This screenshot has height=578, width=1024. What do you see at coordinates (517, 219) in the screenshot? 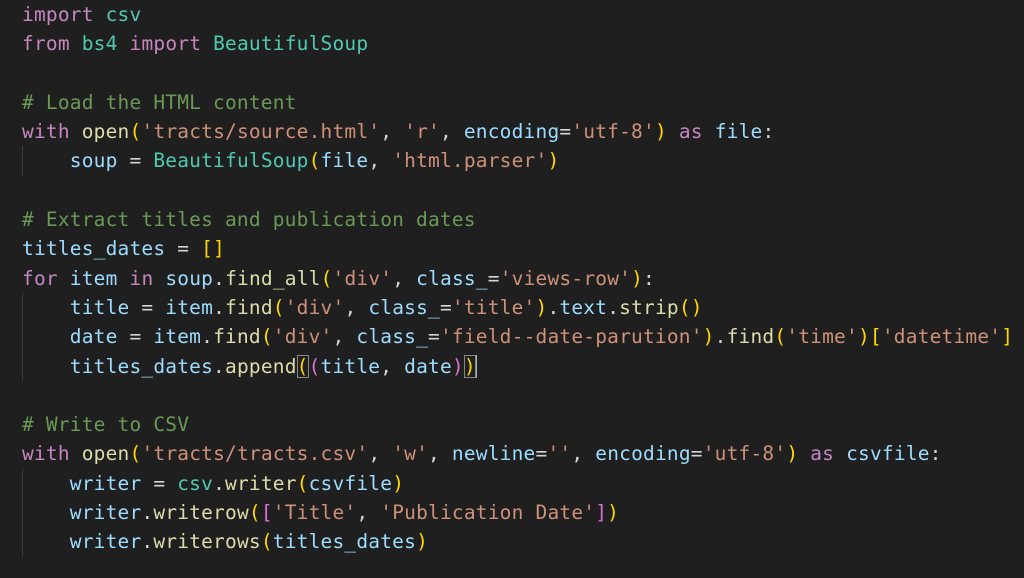
I see `code-line: # Extract titles and publication dates` at bounding box center [517, 219].